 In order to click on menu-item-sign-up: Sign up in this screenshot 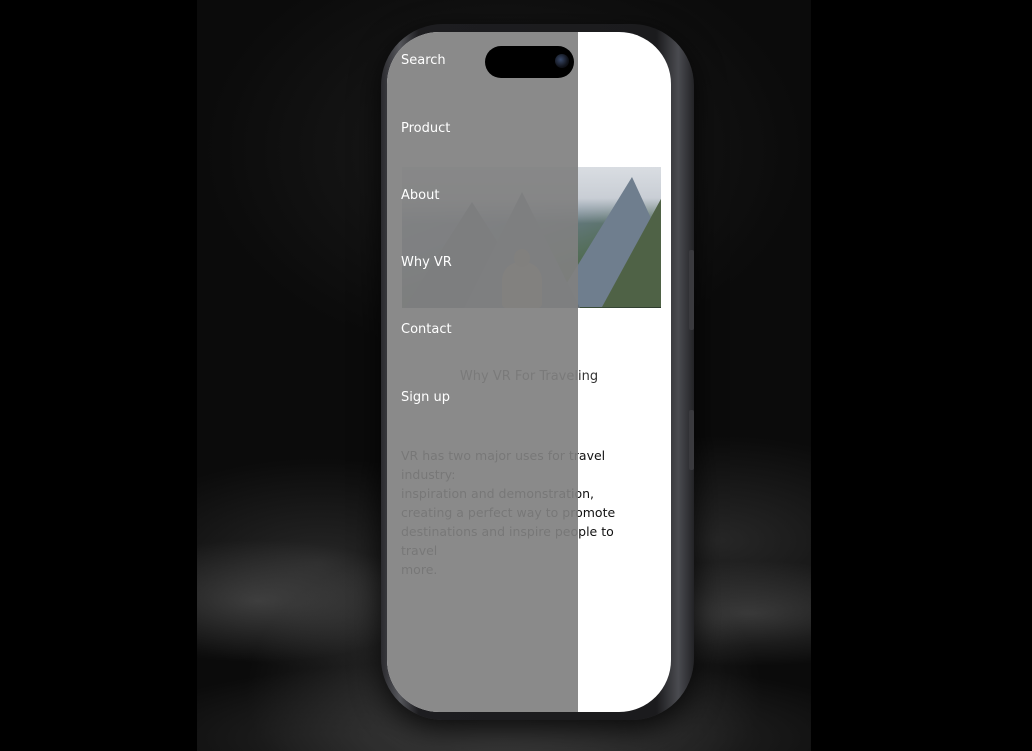, I will do `click(425, 397)`.